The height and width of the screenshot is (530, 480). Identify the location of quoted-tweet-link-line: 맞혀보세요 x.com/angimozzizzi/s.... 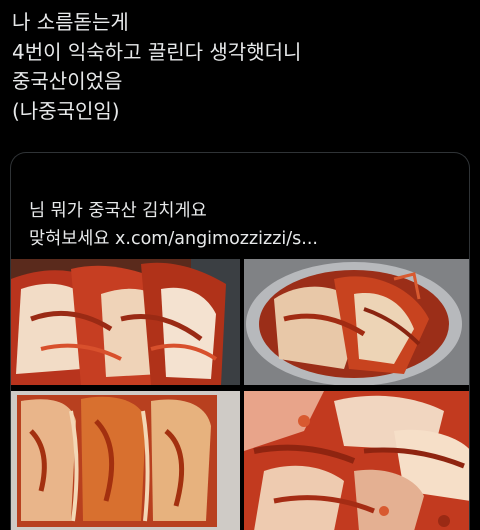
(242, 239).